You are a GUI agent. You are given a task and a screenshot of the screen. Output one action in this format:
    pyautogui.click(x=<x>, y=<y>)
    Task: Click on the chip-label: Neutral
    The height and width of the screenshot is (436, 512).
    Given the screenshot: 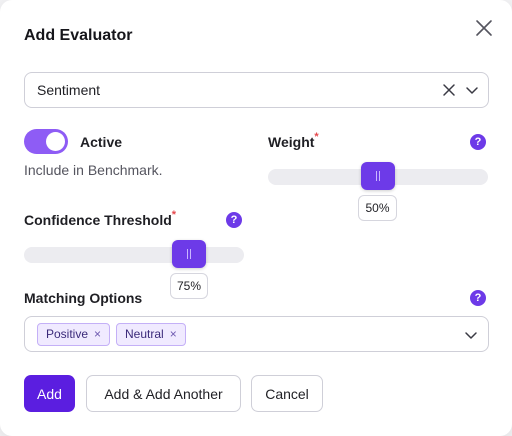 What is the action you would take?
    pyautogui.click(x=144, y=334)
    